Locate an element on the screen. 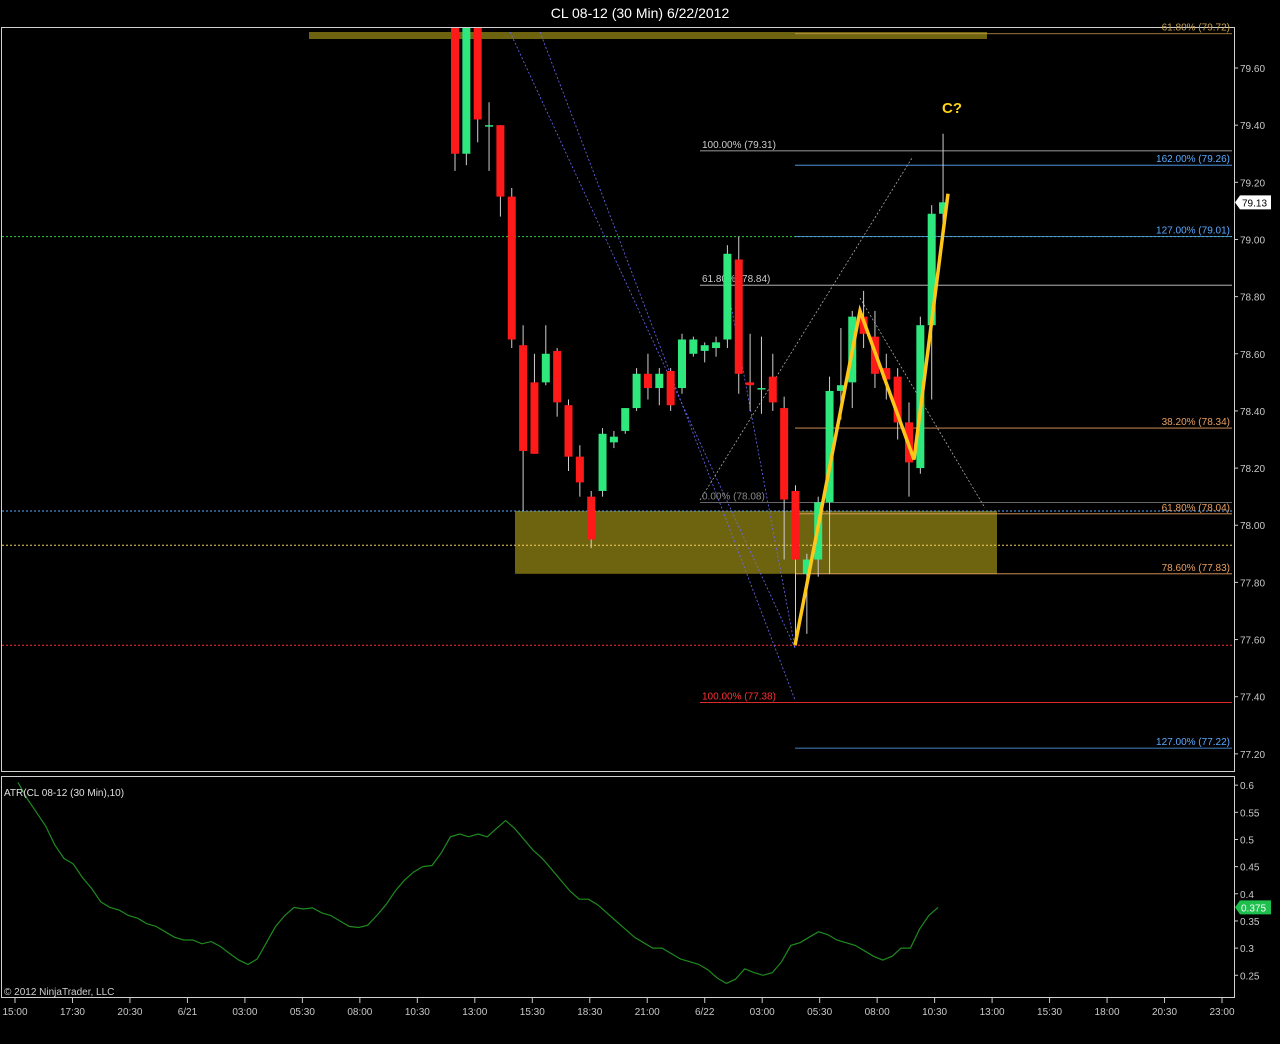 Image resolution: width=1280 pixels, height=1044 pixels. time-tick-label: 6/21 is located at coordinates (188, 1012).